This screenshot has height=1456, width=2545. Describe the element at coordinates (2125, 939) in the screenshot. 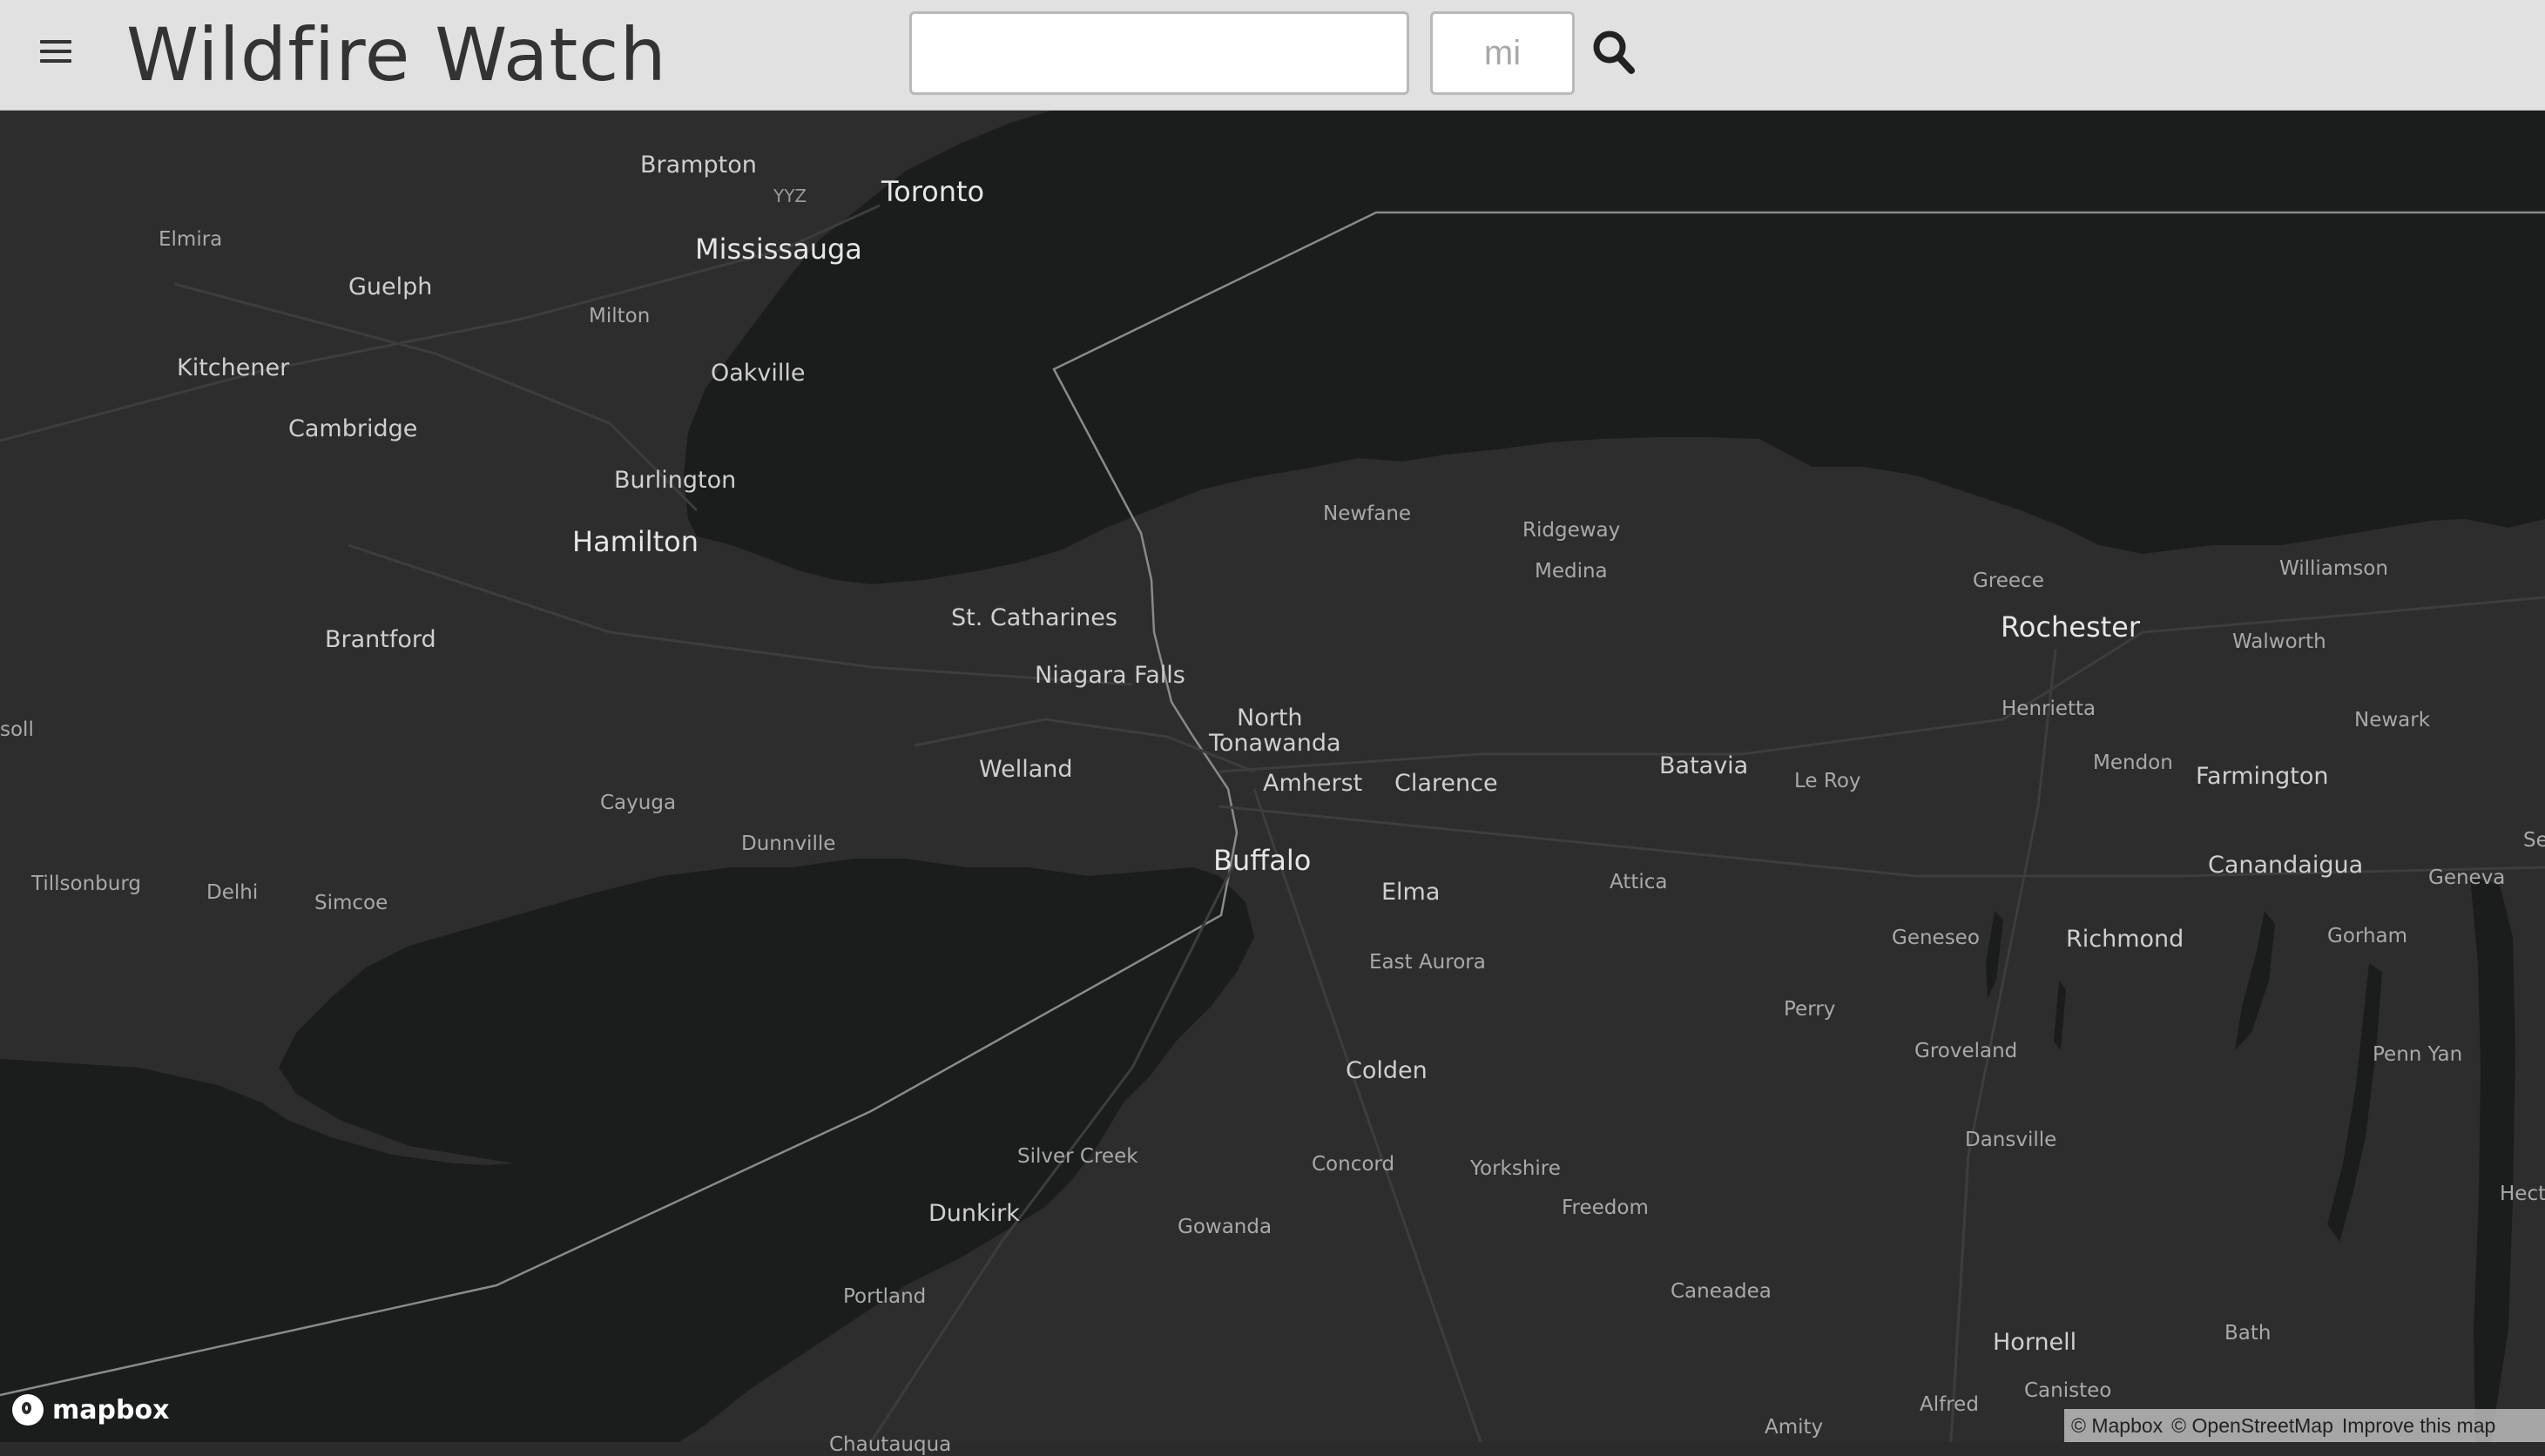

I see `map-label-richmond: Richmond` at that location.